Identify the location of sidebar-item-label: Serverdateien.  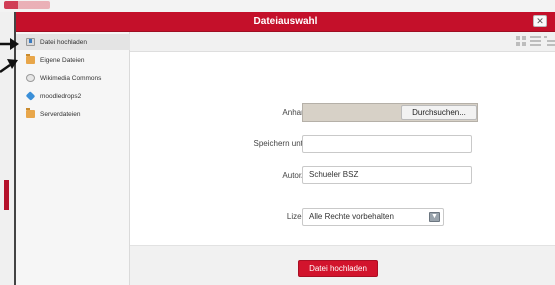
(60, 114).